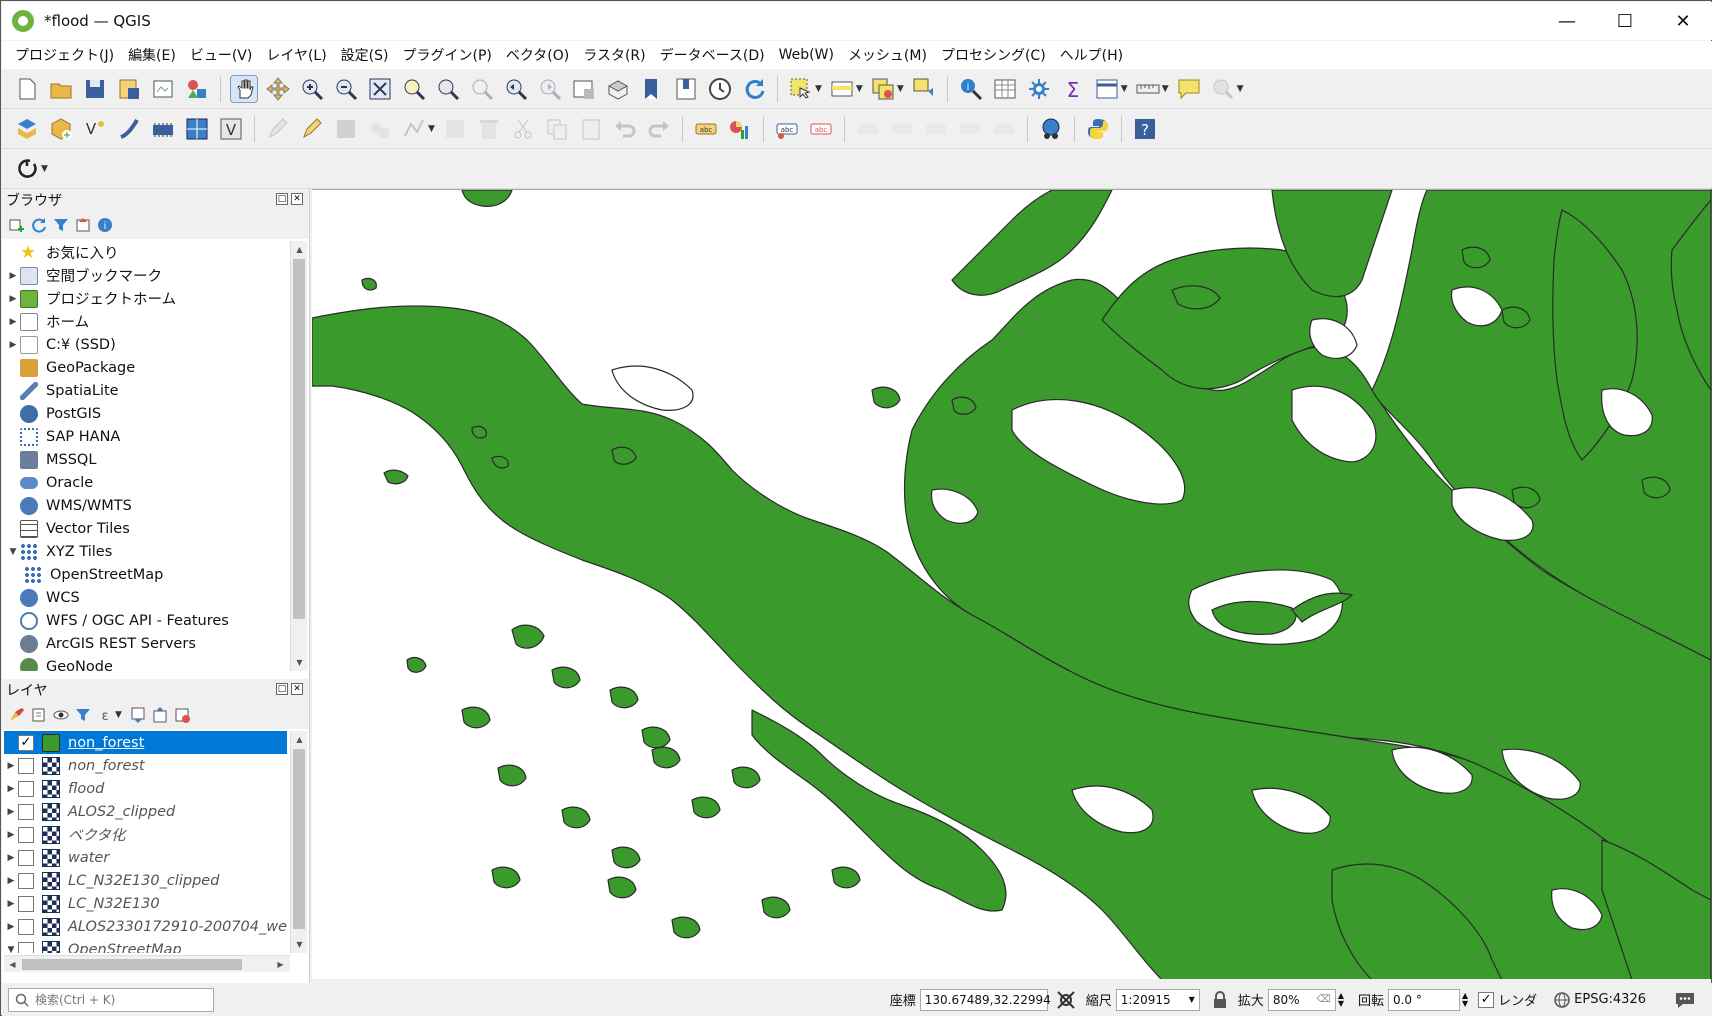 The height and width of the screenshot is (1016, 1712). I want to click on select-dropdown-icon: ▼, so click(818, 89).